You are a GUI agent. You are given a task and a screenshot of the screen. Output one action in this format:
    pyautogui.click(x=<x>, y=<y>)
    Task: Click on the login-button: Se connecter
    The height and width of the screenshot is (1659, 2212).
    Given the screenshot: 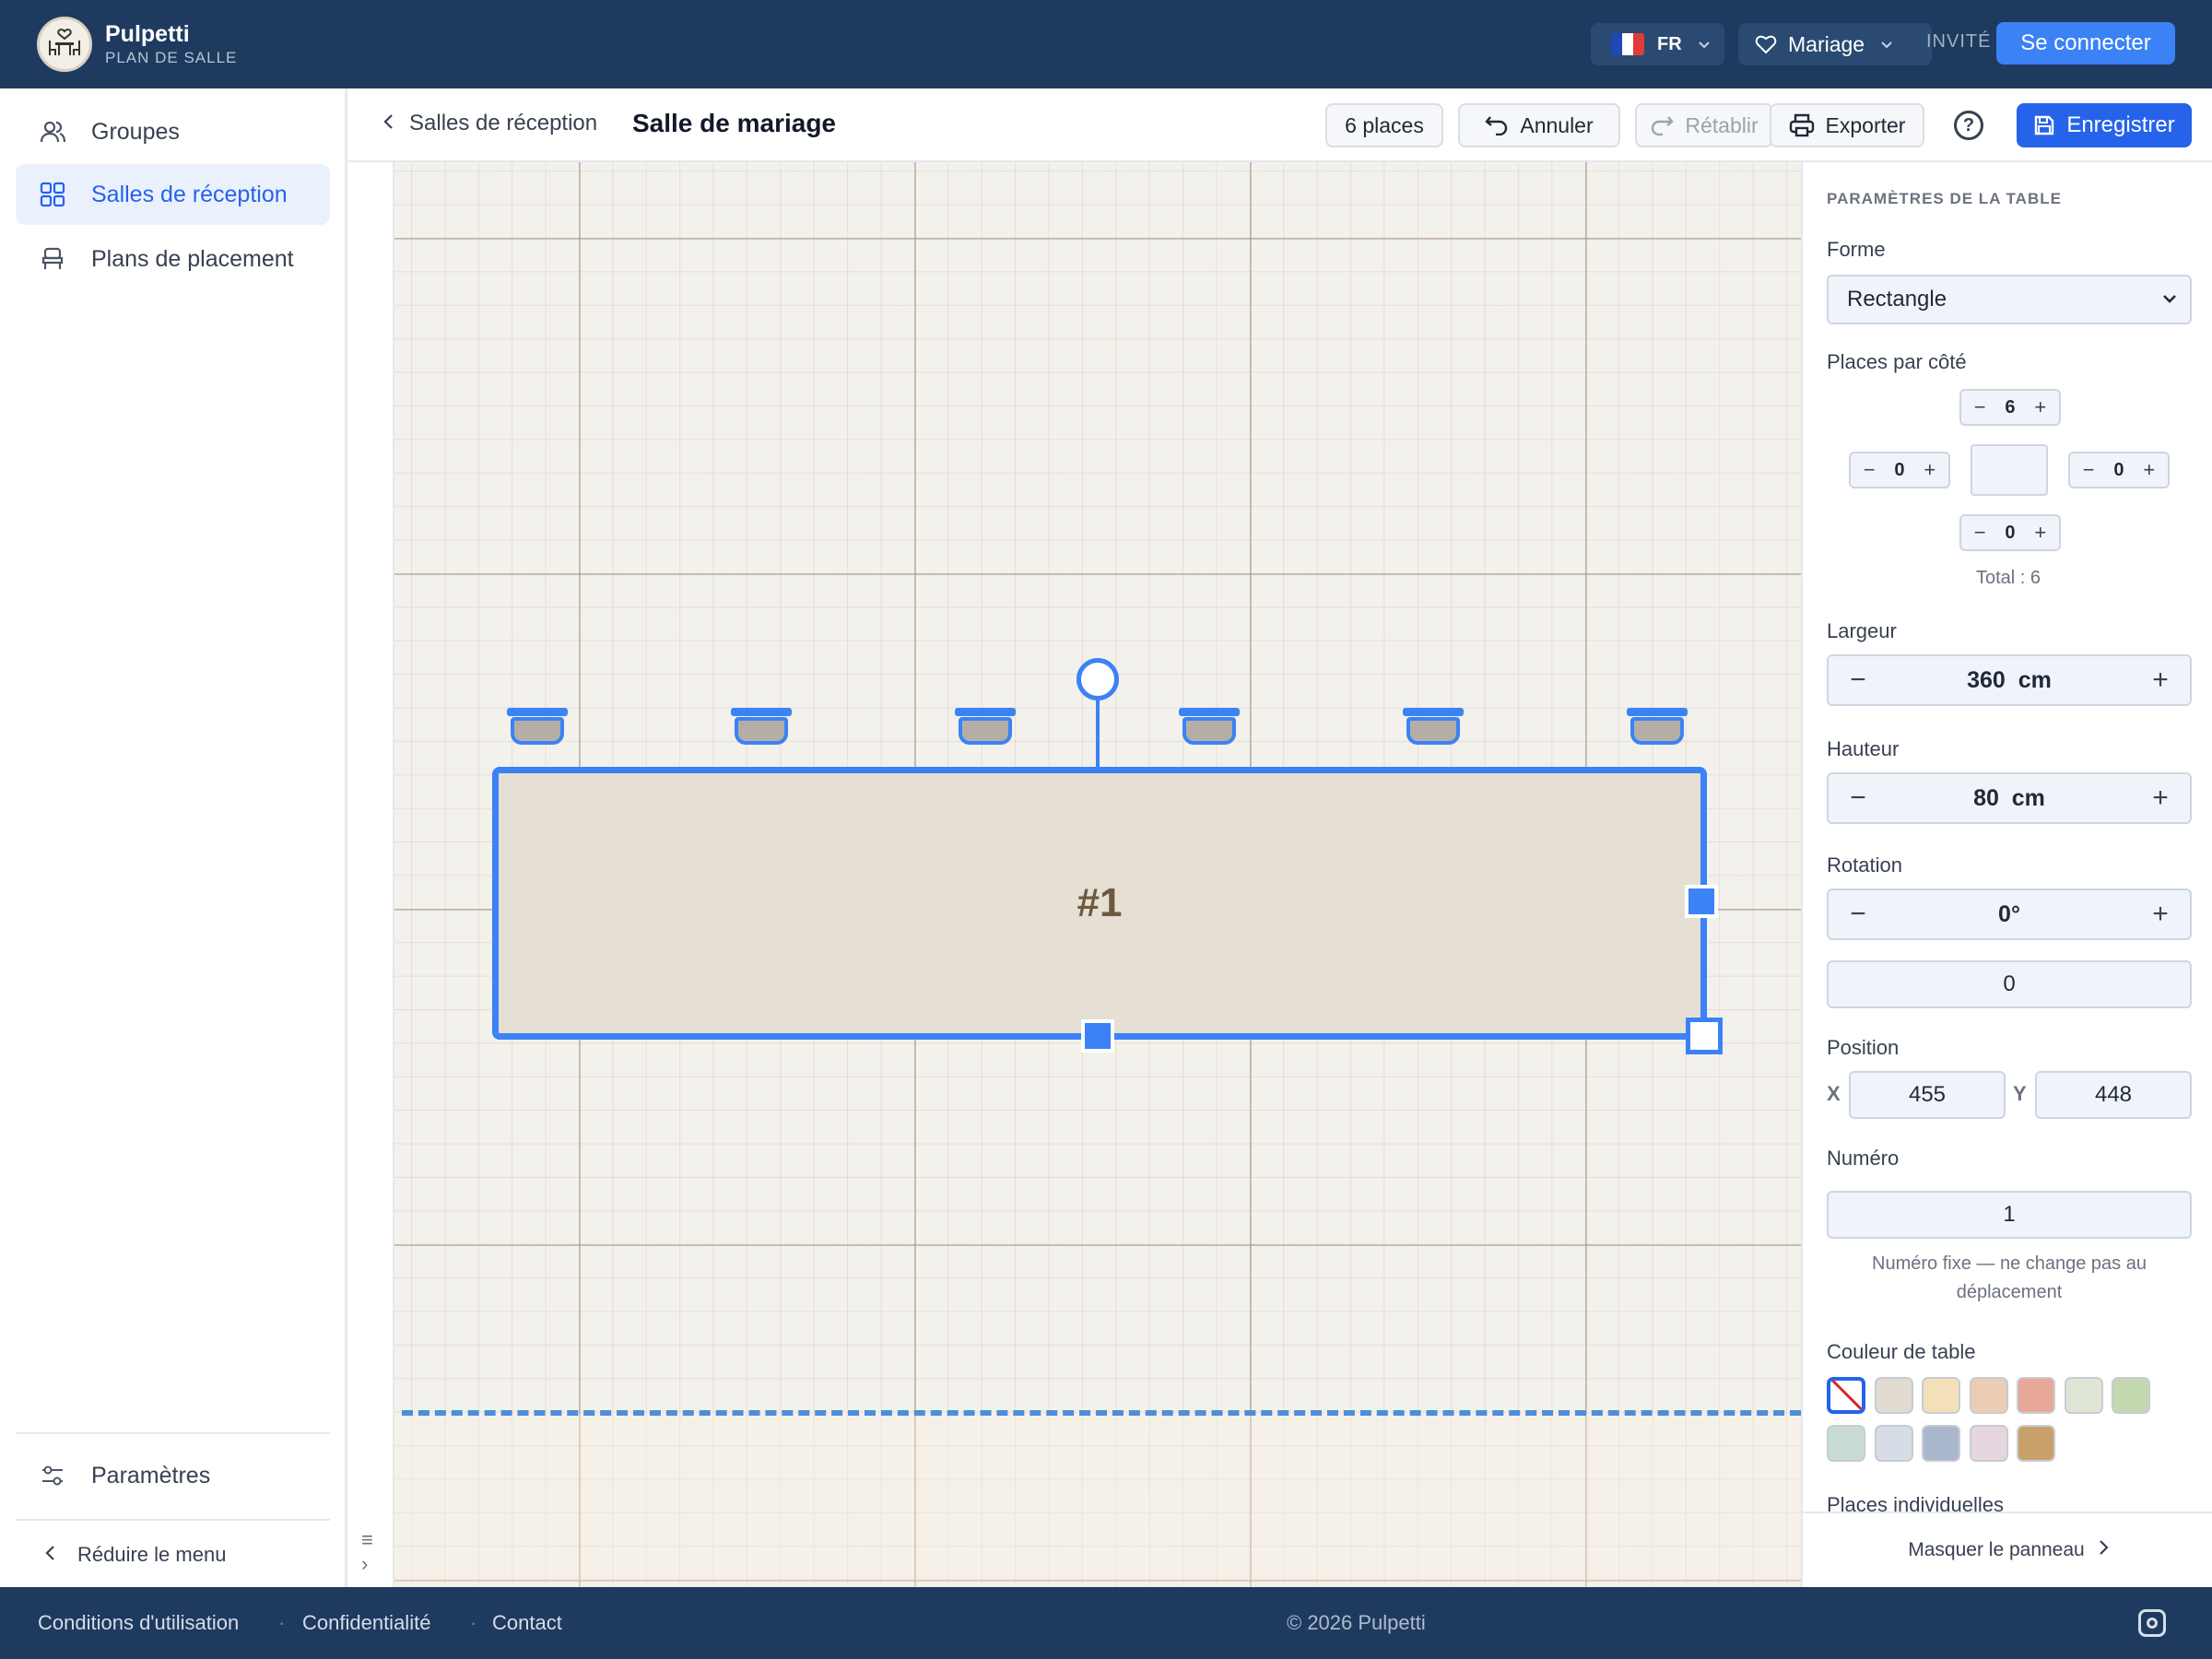 What is the action you would take?
    pyautogui.click(x=2085, y=43)
    